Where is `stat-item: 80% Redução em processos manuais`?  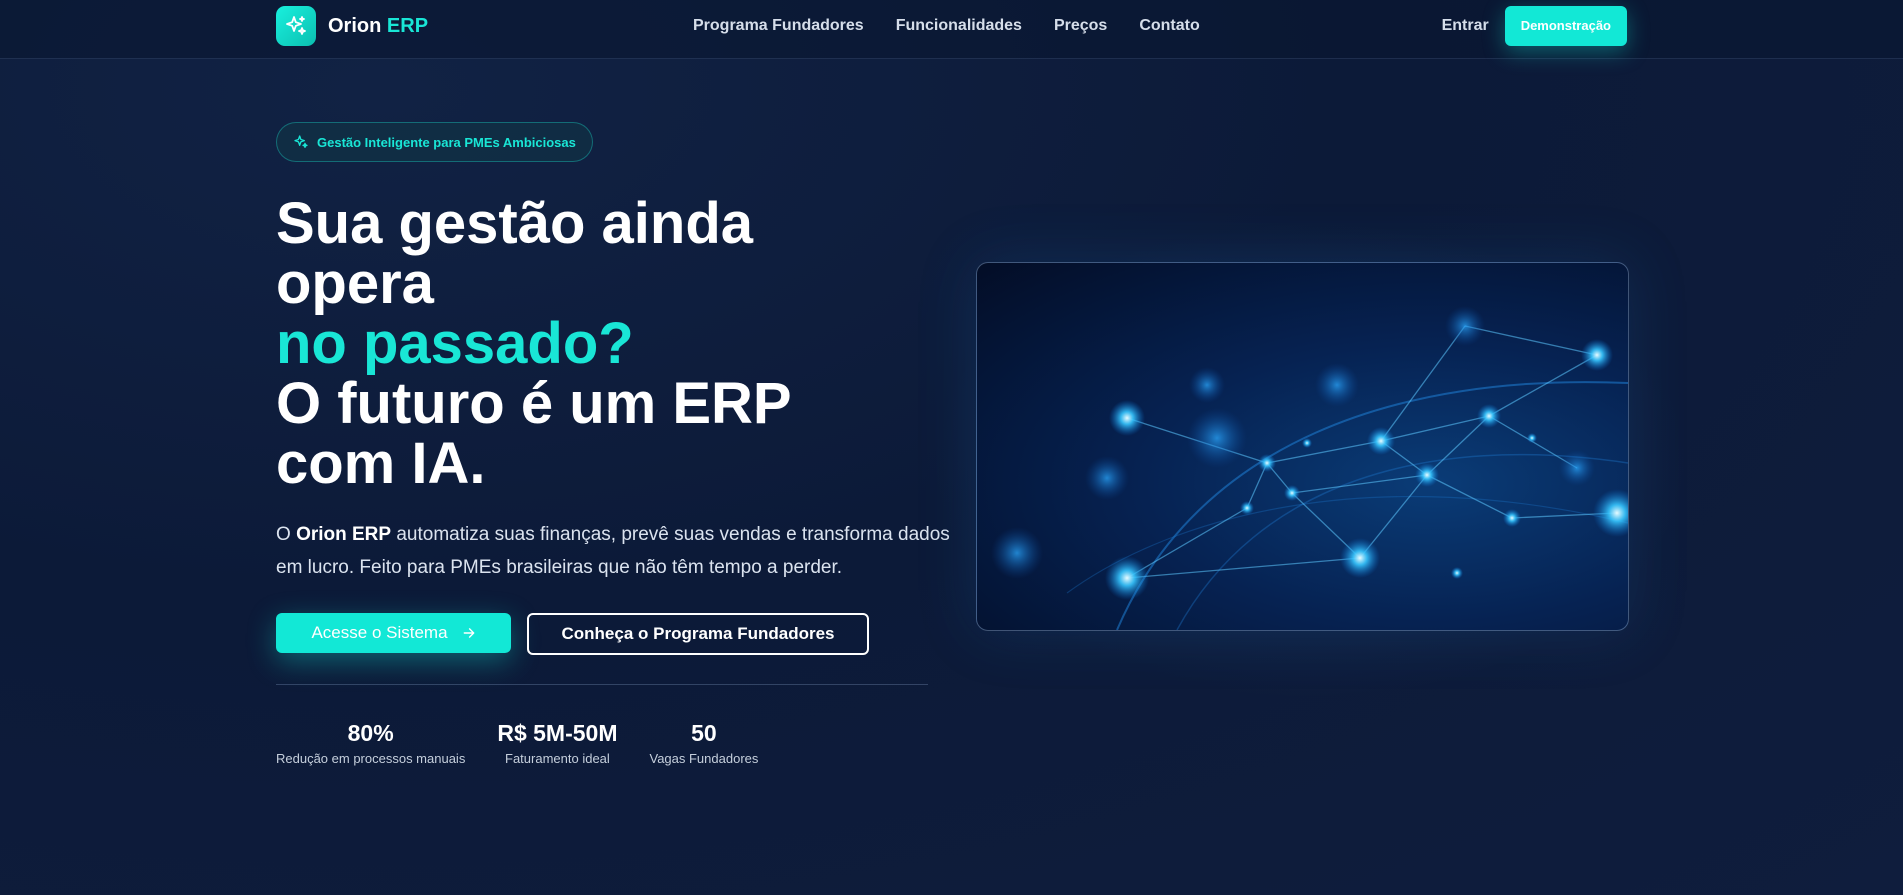
stat-item: 80% Redução em processos manuais is located at coordinates (370, 743).